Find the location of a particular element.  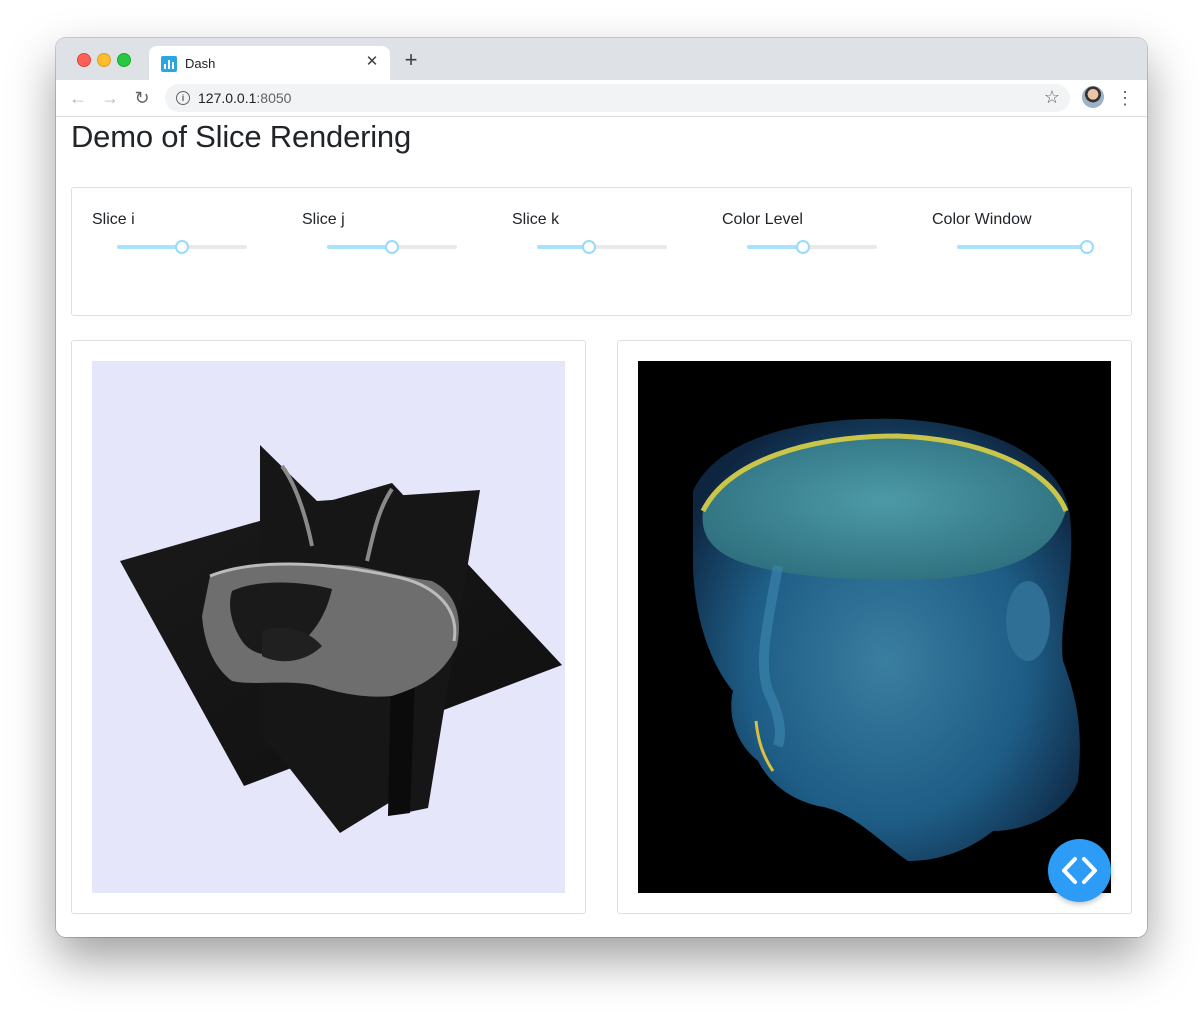

color-window-control: Color Window is located at coordinates (1012, 238).